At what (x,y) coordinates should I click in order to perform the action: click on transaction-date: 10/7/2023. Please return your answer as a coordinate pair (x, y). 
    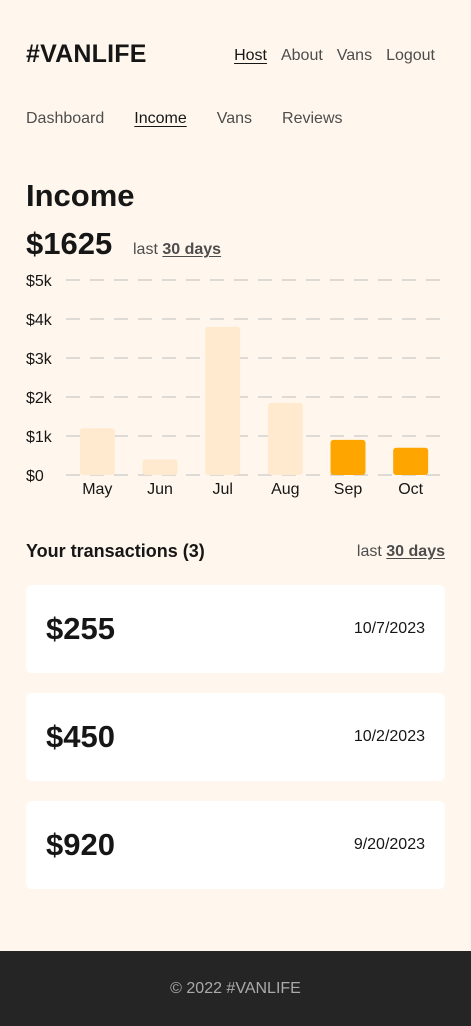
    Looking at the image, I should click on (389, 628).